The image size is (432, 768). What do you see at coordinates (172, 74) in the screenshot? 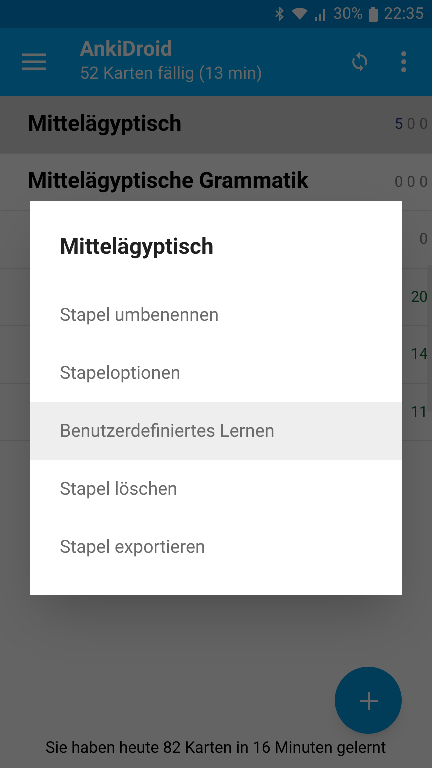
I see `app-subtitle: 52 Karten fällig (13 min)` at bounding box center [172, 74].